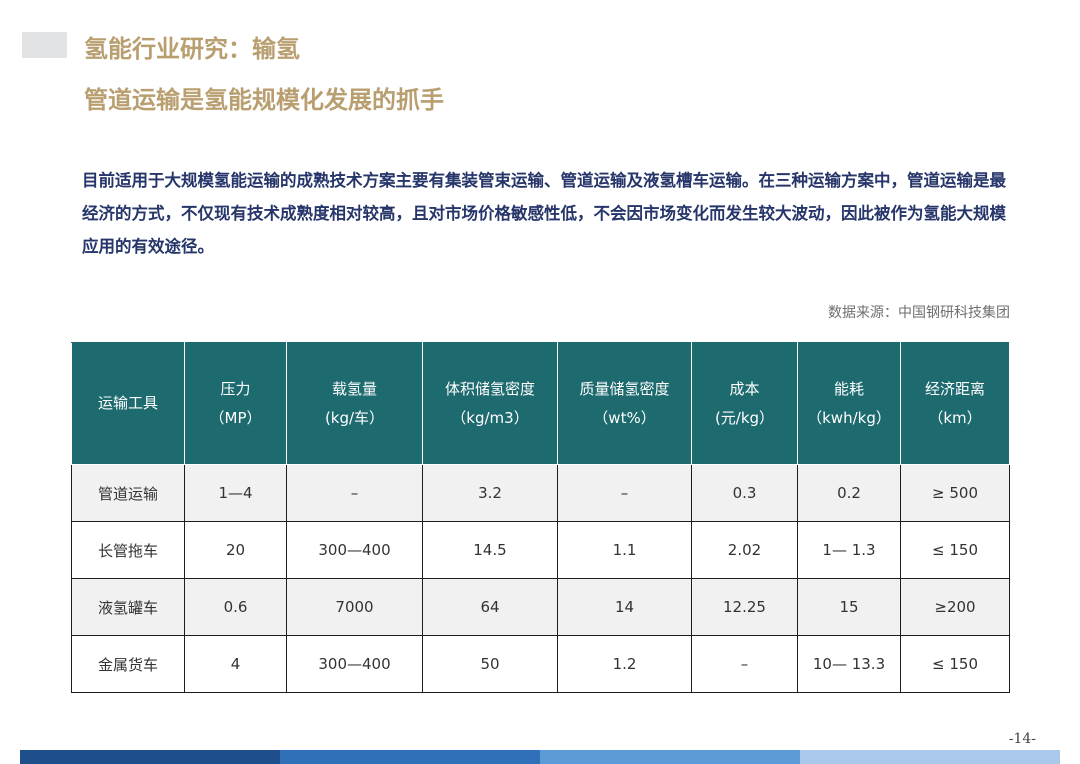  Describe the element at coordinates (354, 417) in the screenshot. I see `header-unit: (kg/车）` at that location.